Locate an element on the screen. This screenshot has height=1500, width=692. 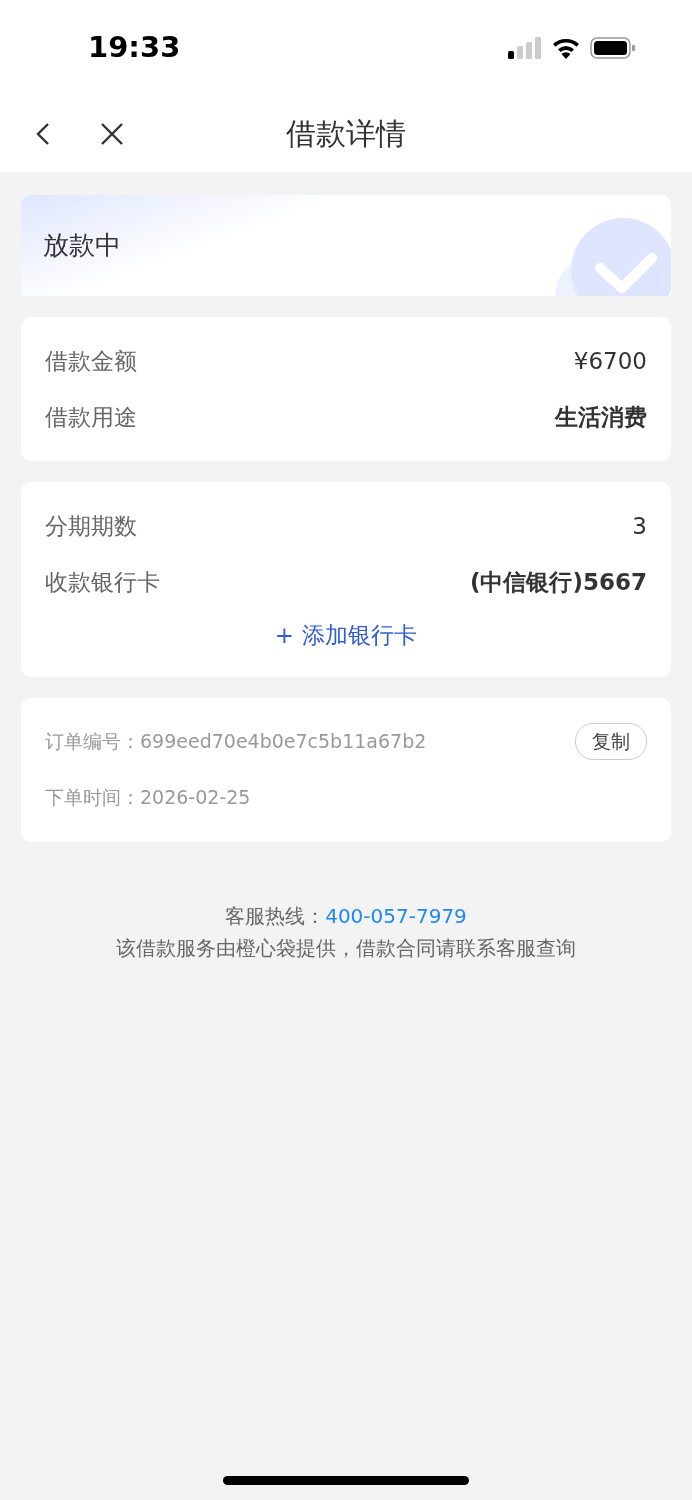
field-label: 分期期数 is located at coordinates (91, 526).